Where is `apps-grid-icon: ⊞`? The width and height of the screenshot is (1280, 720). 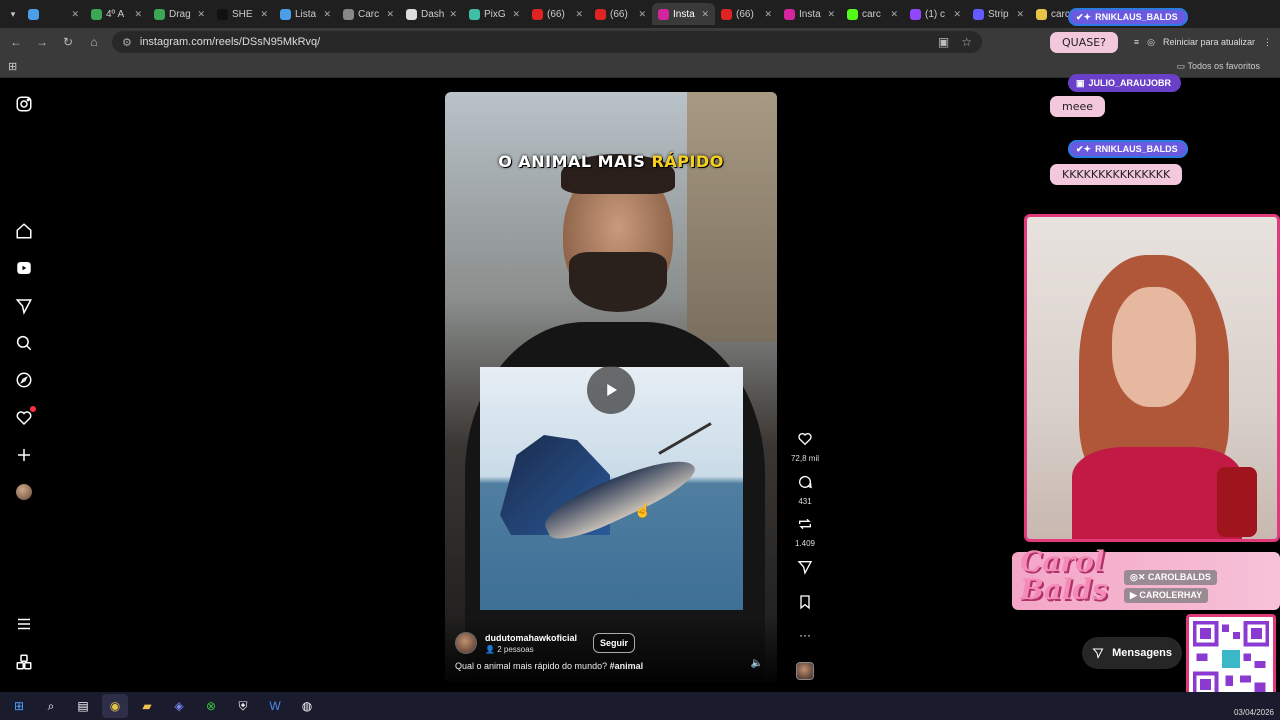 apps-grid-icon: ⊞ is located at coordinates (12, 66).